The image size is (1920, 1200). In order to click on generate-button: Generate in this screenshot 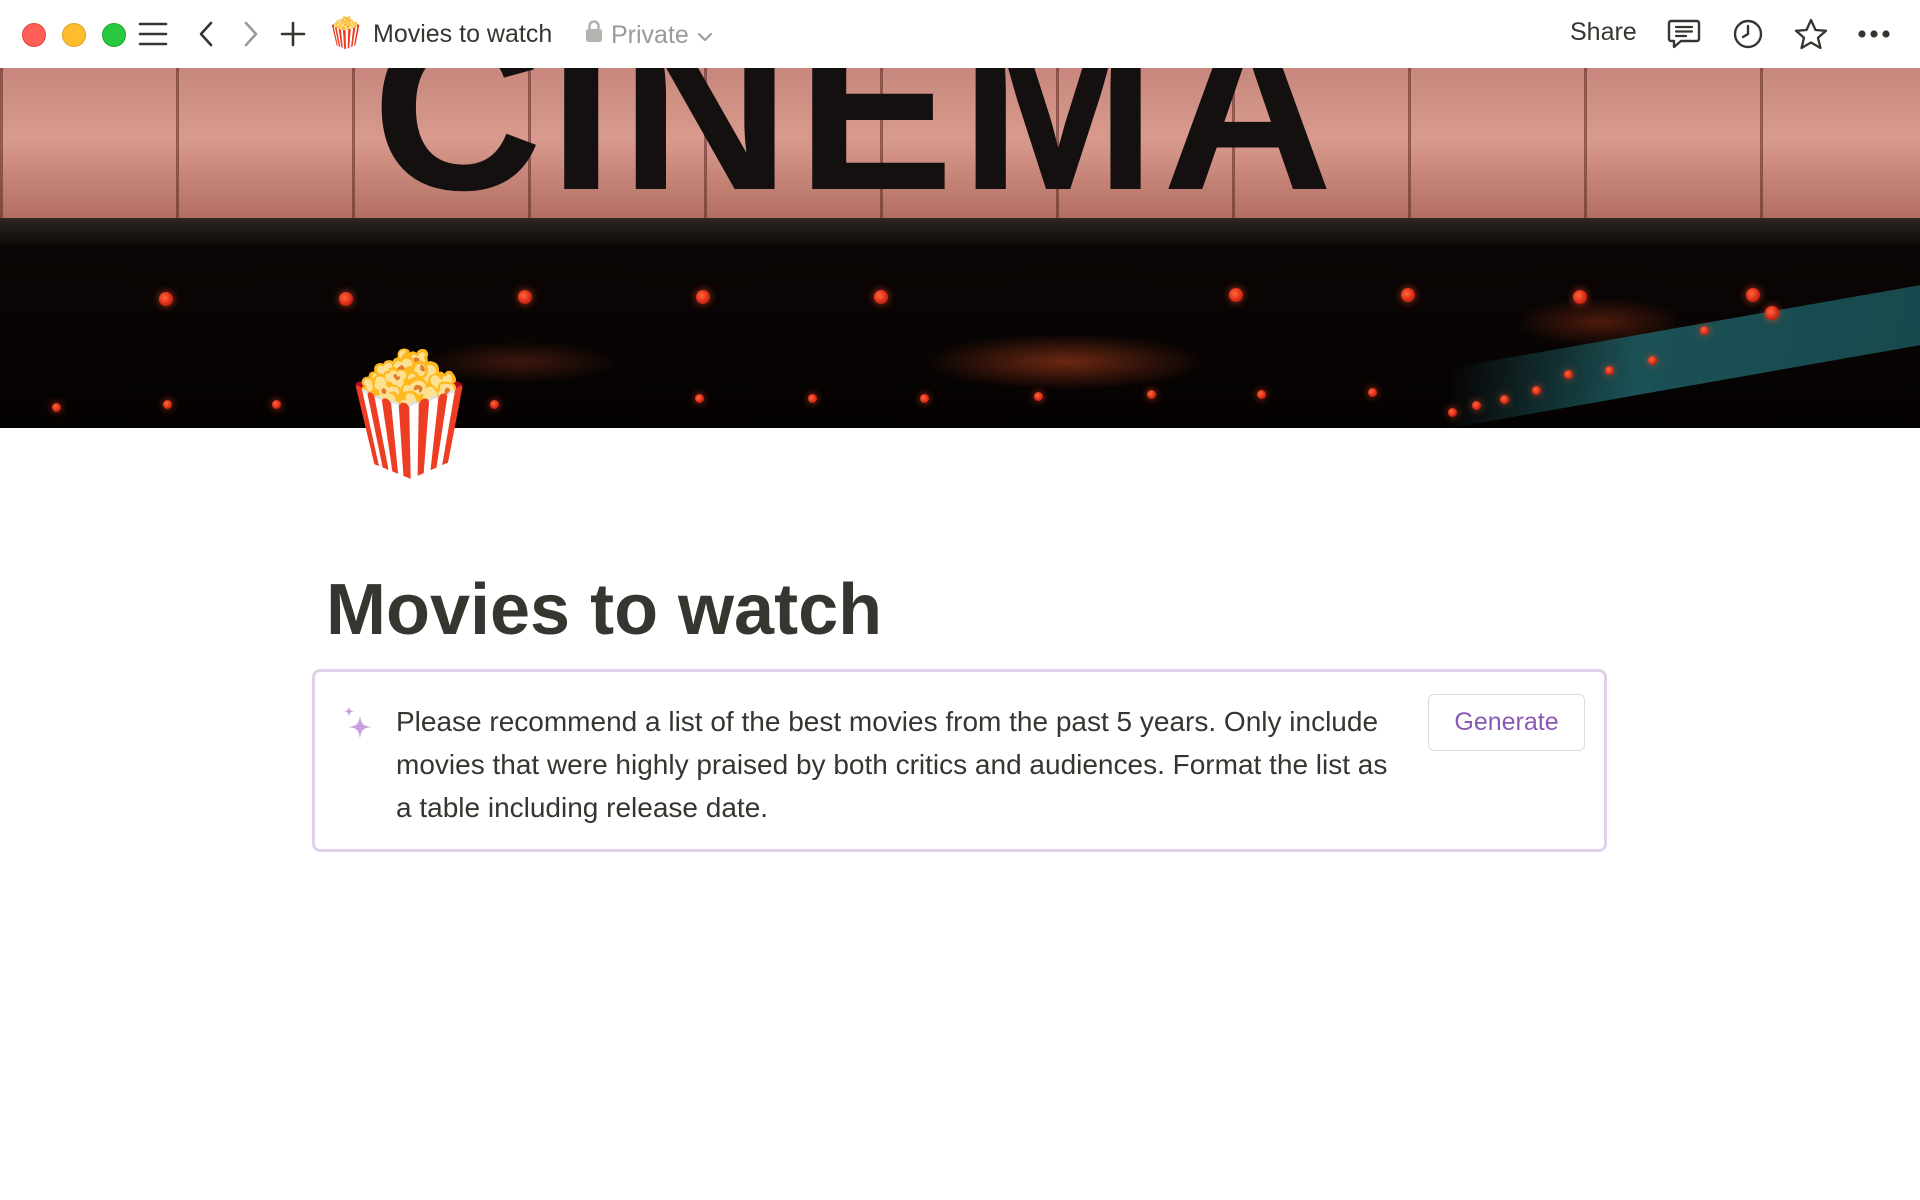, I will do `click(1506, 722)`.